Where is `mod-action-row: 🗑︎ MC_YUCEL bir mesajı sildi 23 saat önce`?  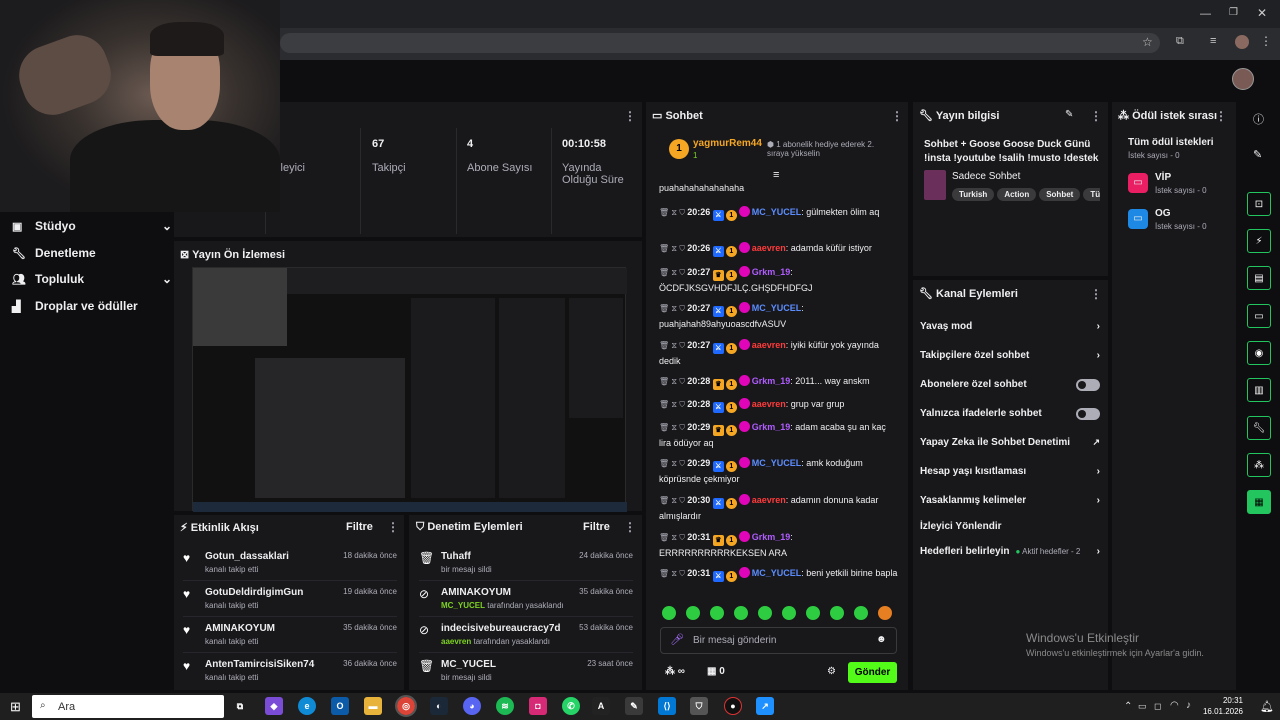
mod-action-row: 🗑︎ MC_YUCEL bir mesajı sildi 23 saat önce is located at coordinates (526, 671).